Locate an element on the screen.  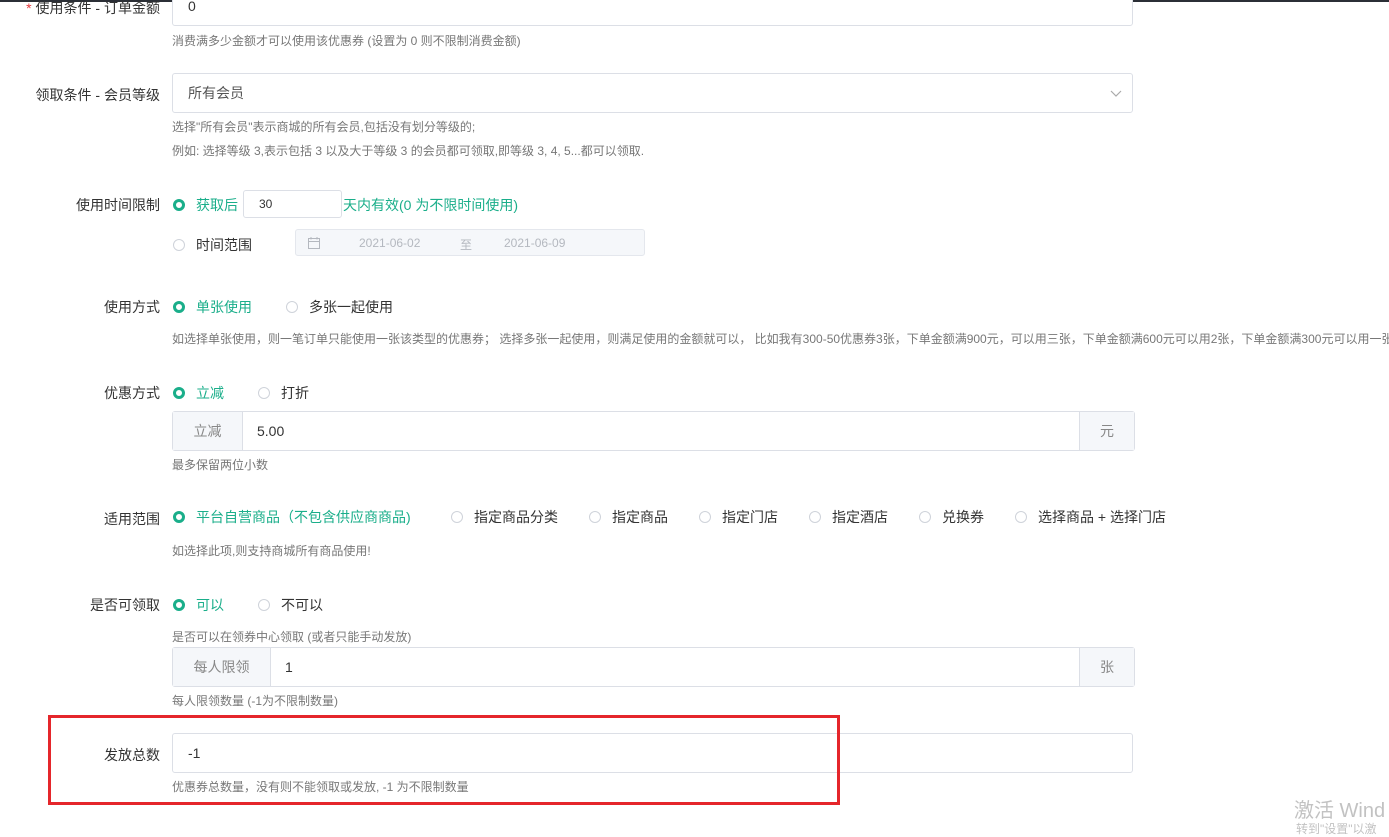
radio-scope-hotel: 指定酒店 is located at coordinates (848, 517).